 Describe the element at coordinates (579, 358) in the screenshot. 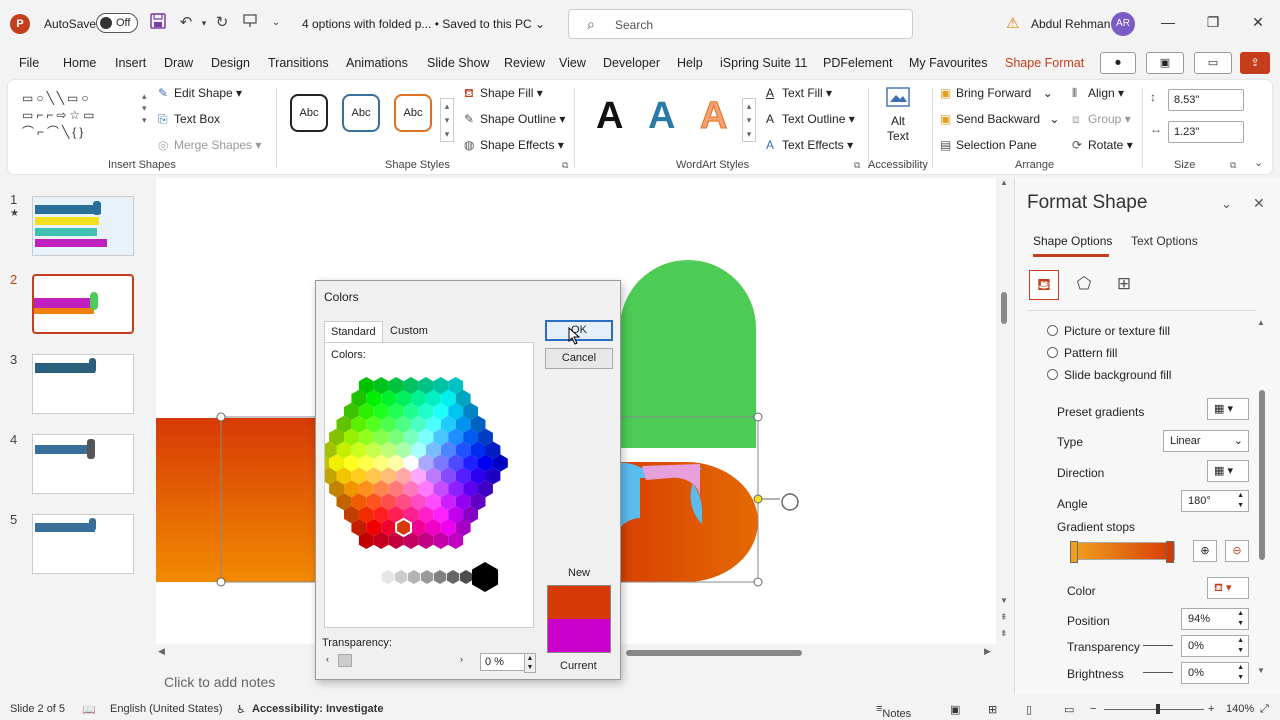

I see `cancel-button: Cancel` at that location.